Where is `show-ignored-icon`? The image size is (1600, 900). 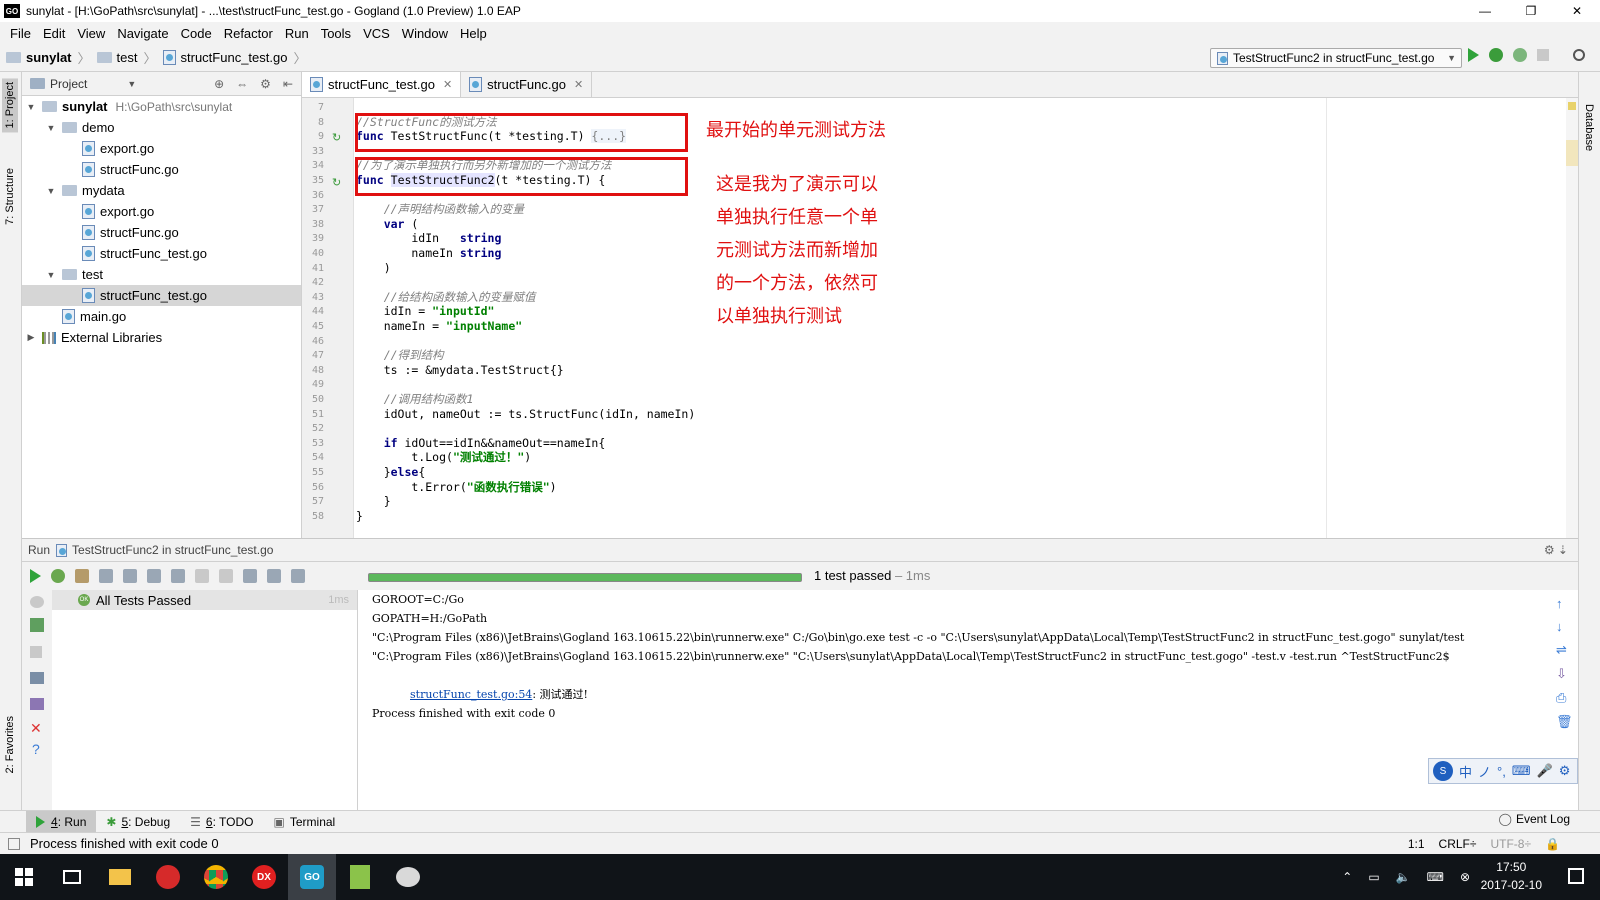 show-ignored-icon is located at coordinates (82, 576).